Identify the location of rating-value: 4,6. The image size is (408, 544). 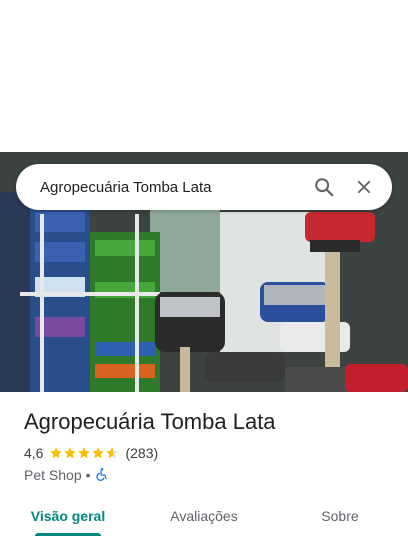
(34, 453).